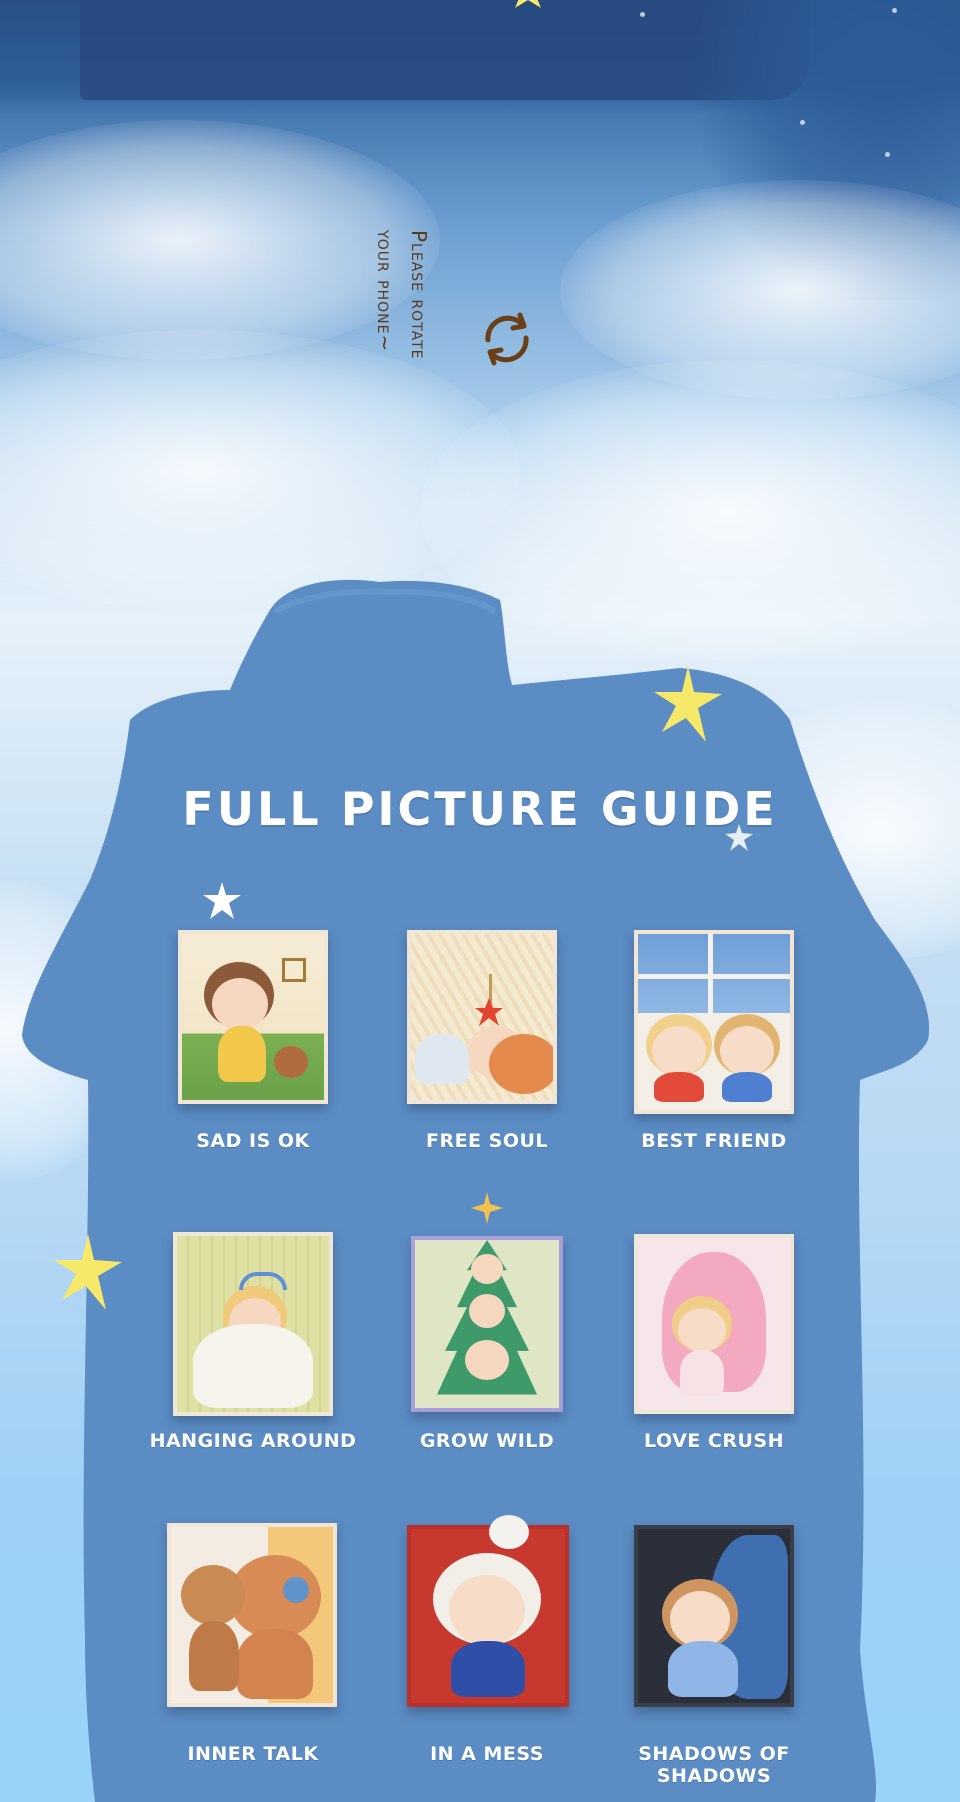  I want to click on figure-label: FREE SOUL, so click(487, 1141).